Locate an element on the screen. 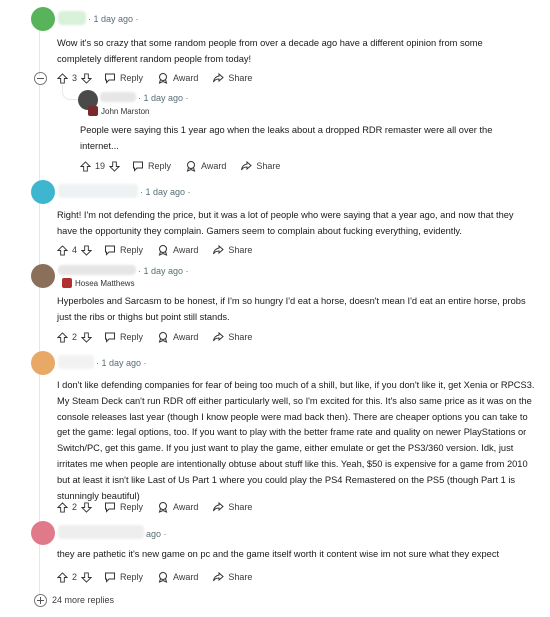 The height and width of the screenshot is (617, 550). comment-actions: 2 Reply Award Share is located at coordinates (161, 337).